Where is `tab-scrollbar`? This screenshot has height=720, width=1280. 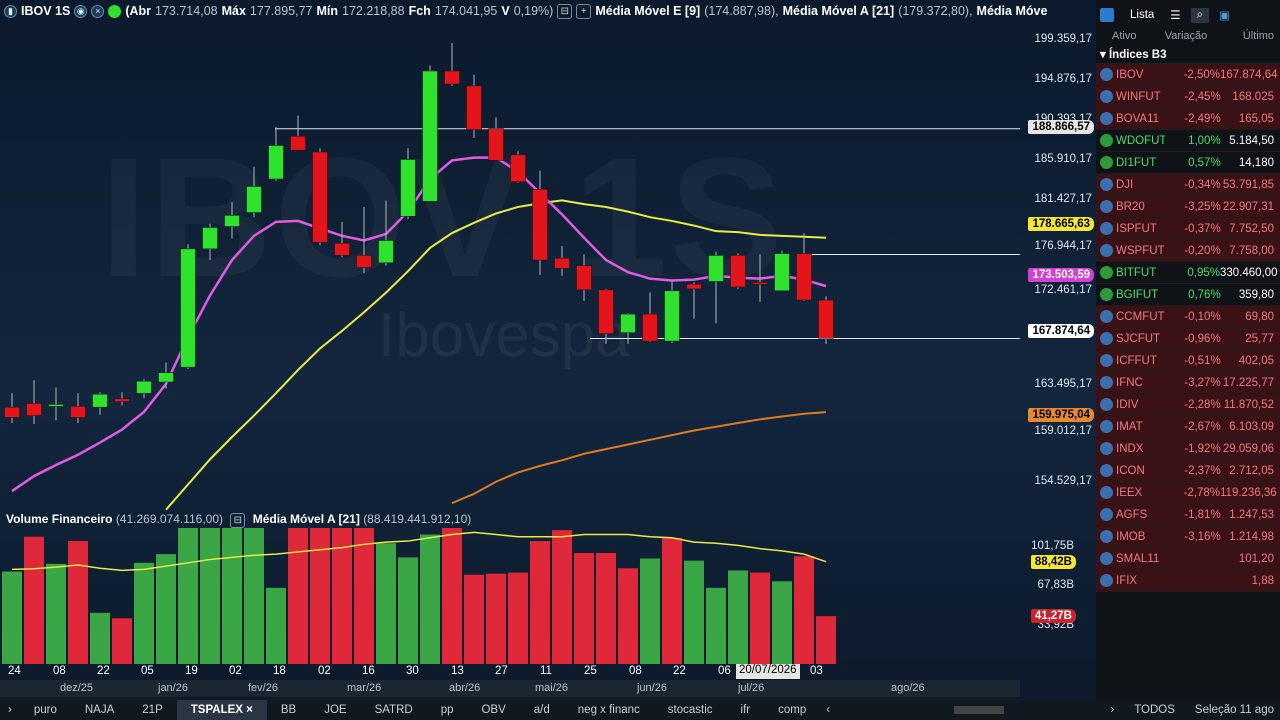 tab-scrollbar is located at coordinates (1029, 710).